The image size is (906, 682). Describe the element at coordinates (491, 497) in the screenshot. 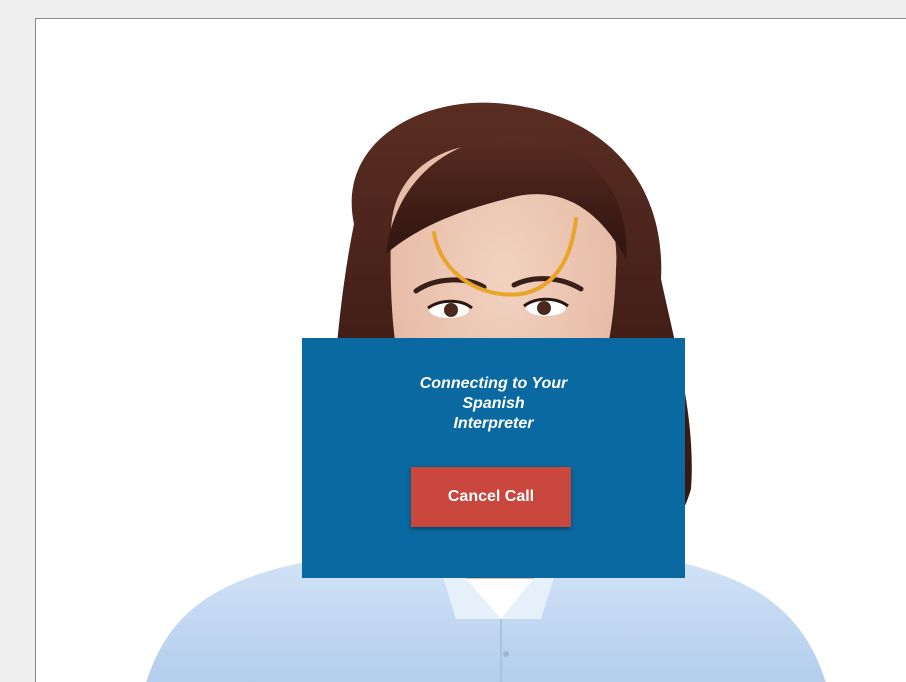

I see `cancel-call-button: Cancel Call` at that location.